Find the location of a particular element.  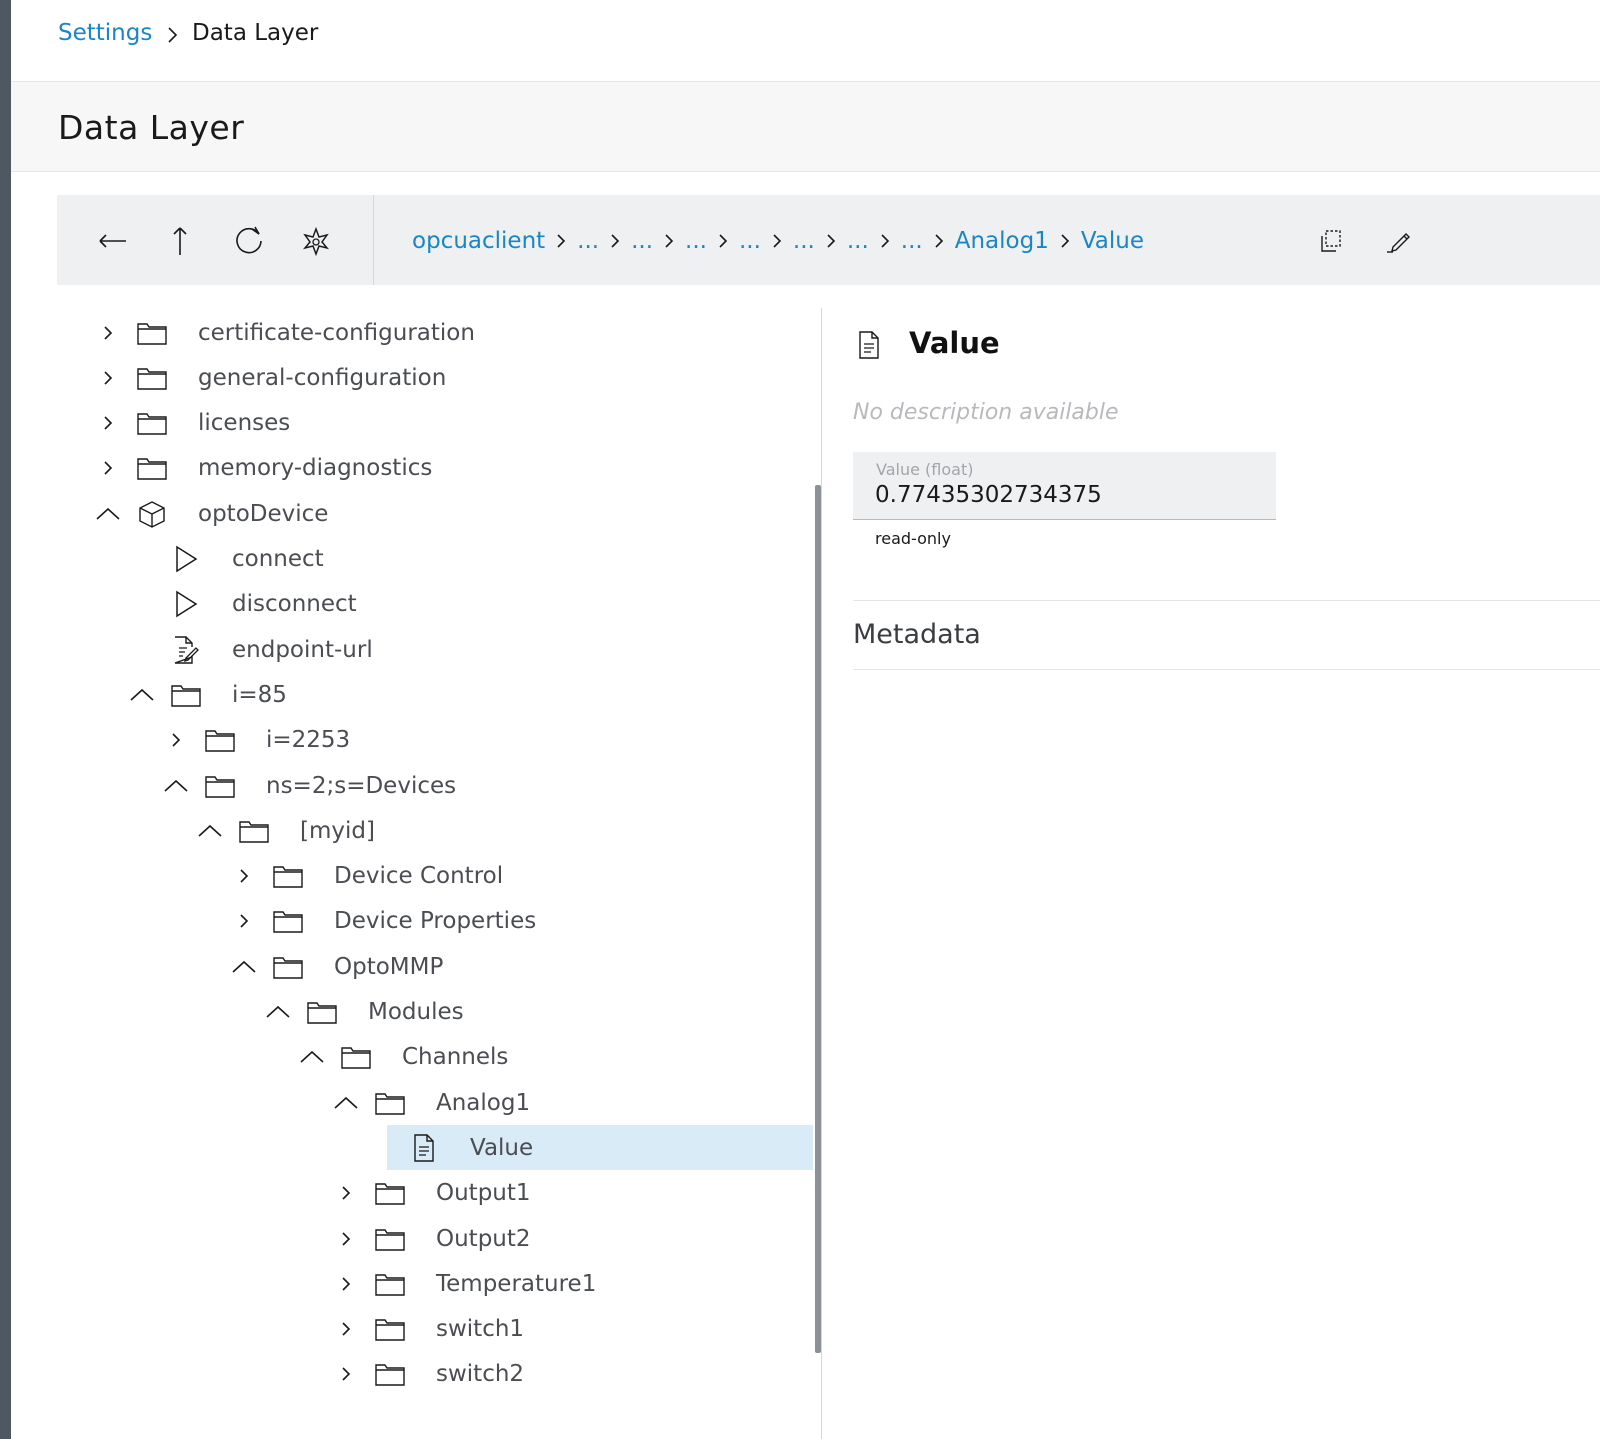

path-segment-analog1: Analog1 is located at coordinates (1002, 241).